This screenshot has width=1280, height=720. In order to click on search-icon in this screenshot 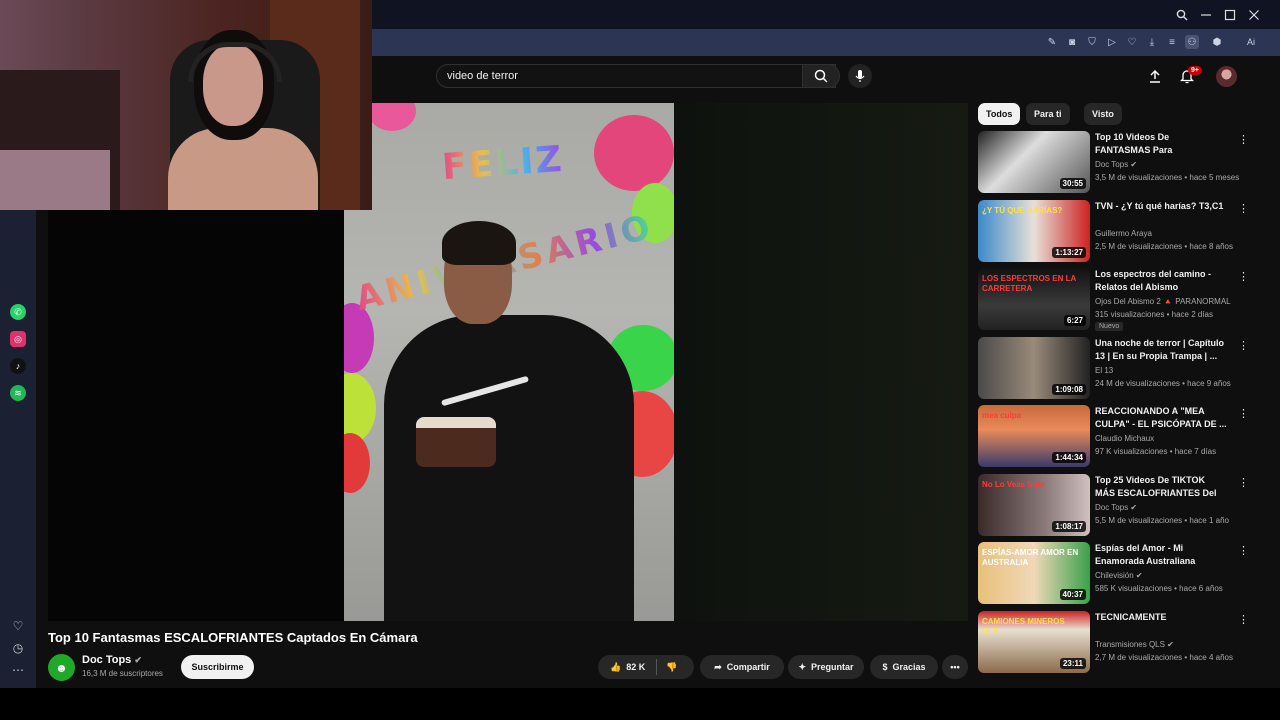, I will do `click(1182, 15)`.